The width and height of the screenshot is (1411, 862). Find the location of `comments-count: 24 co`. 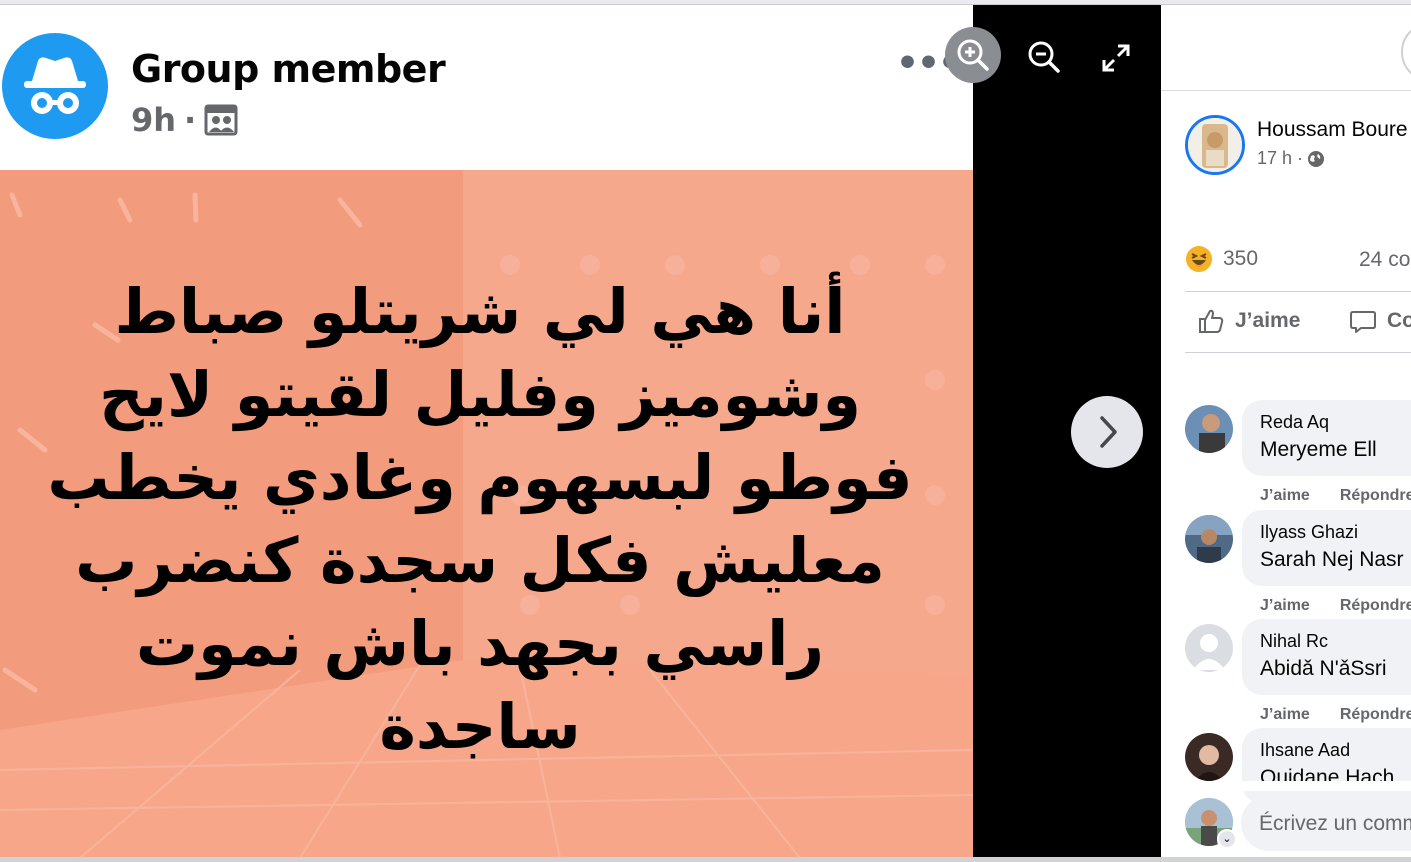

comments-count: 24 co is located at coordinates (1384, 260).